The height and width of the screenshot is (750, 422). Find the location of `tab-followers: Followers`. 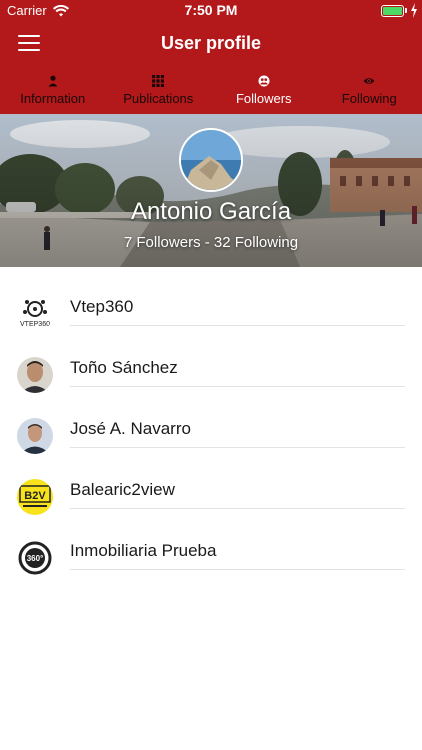

tab-followers: Followers is located at coordinates (264, 90).